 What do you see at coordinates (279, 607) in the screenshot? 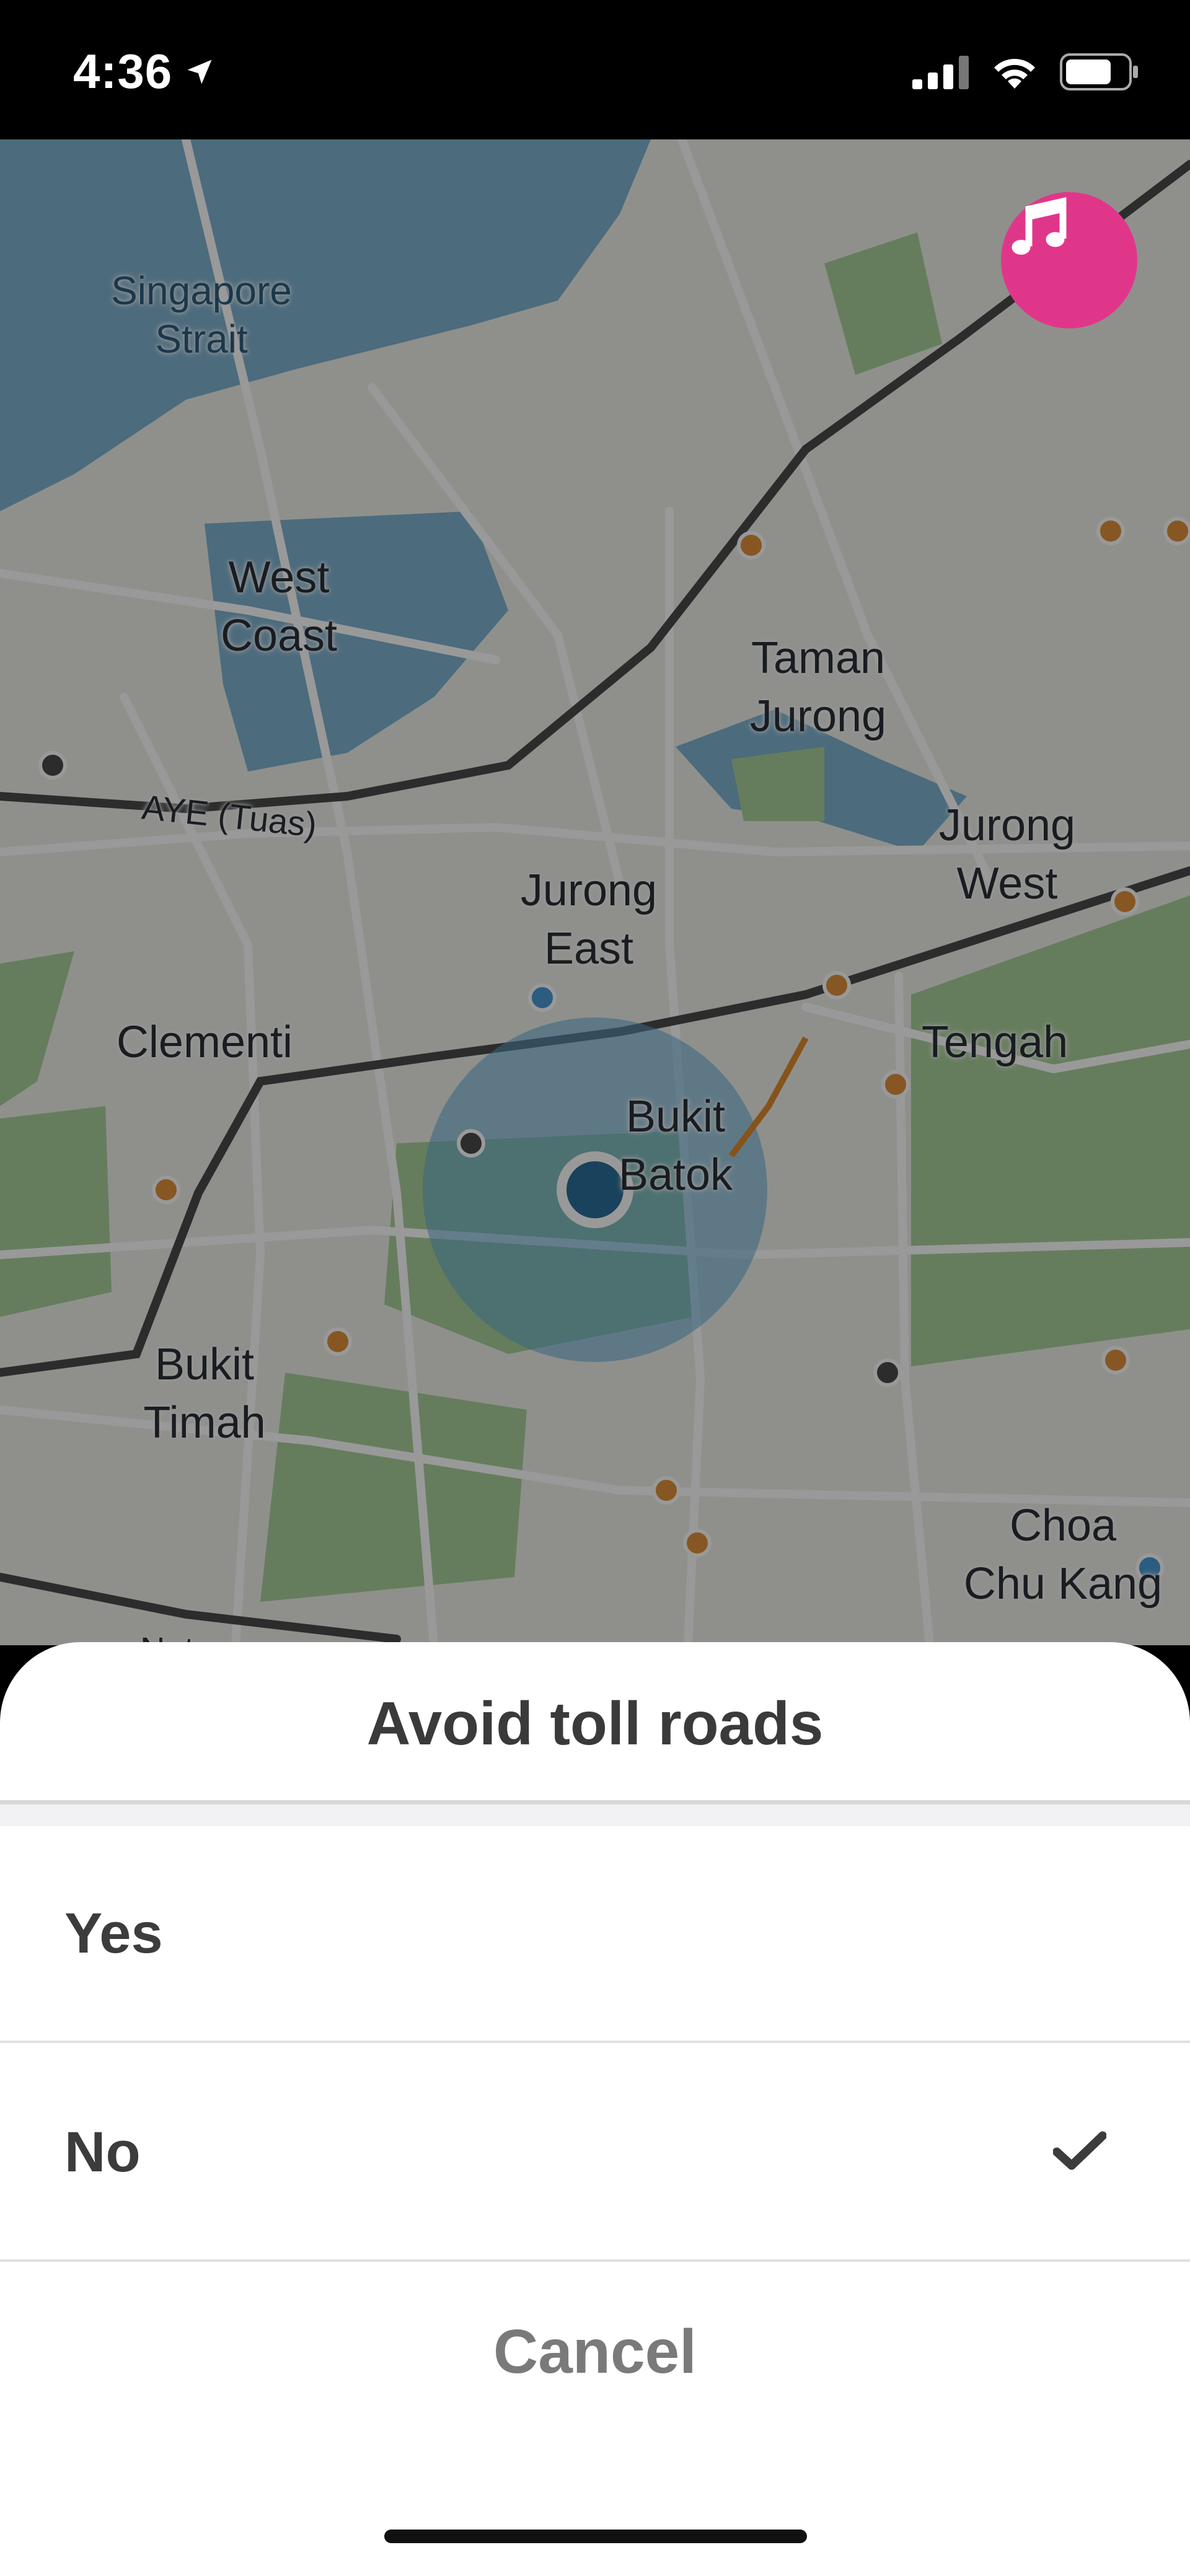
I see `map-label-west-coast: West Coast` at bounding box center [279, 607].